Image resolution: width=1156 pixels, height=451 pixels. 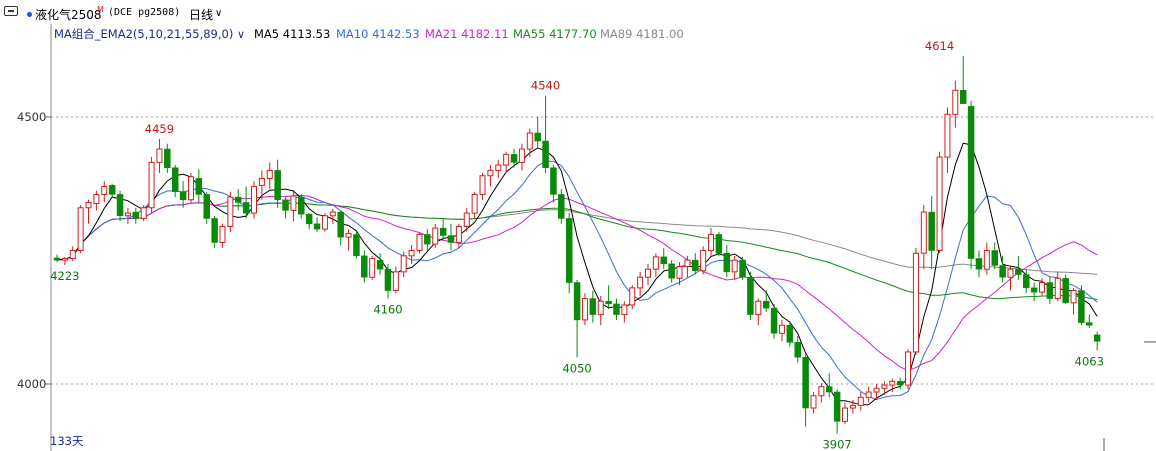 I want to click on extreme-label: 4614, so click(x=939, y=46).